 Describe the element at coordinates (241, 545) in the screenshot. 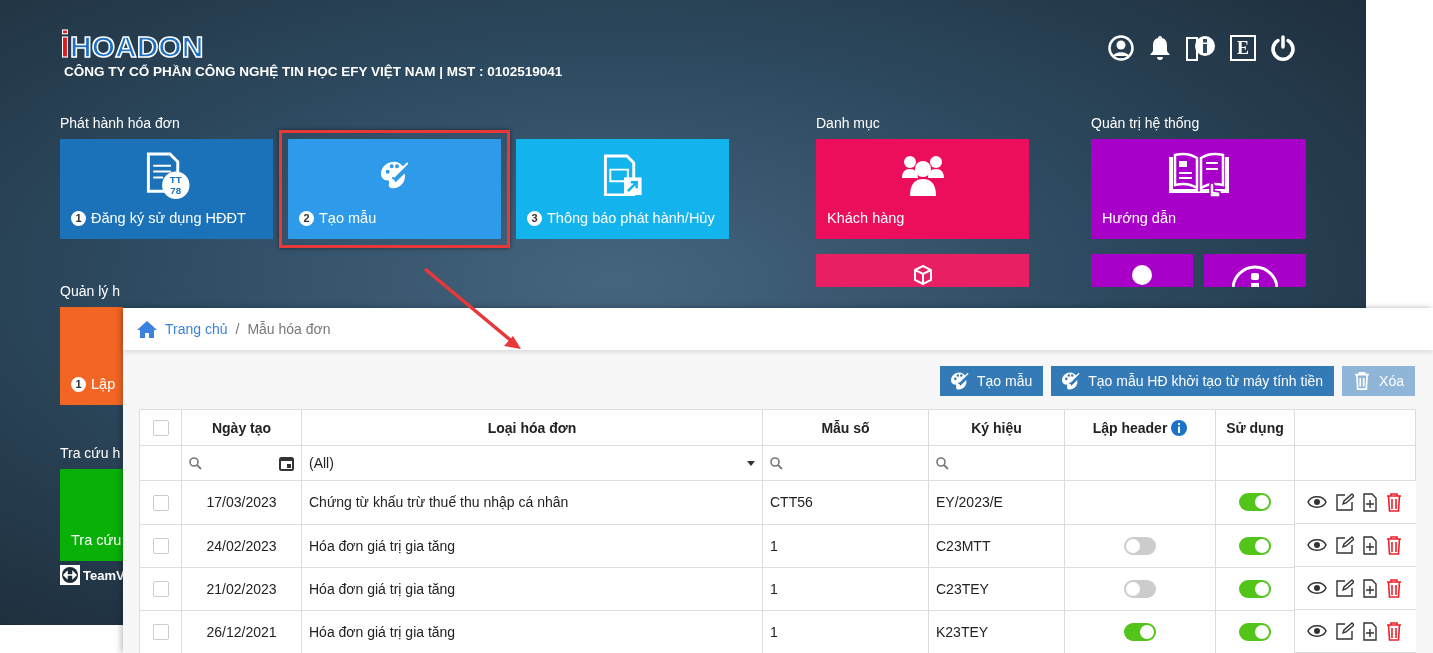

I see `table-cell: 24/02/2023` at that location.